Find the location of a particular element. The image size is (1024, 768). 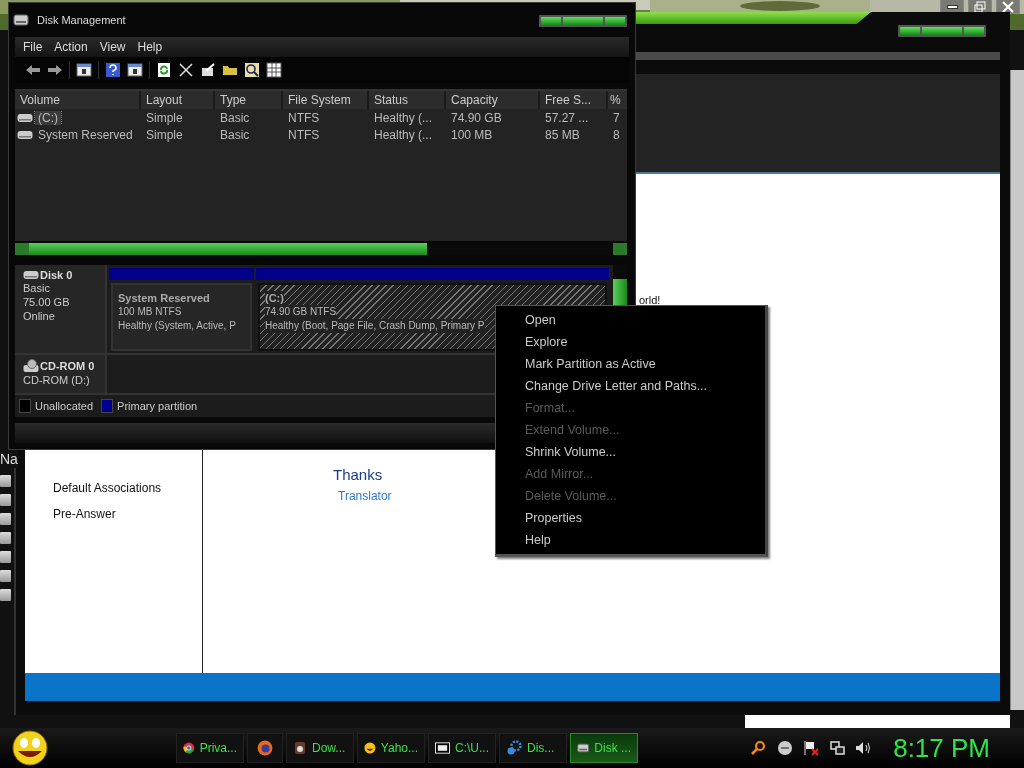

horizontal-scrollbar is located at coordinates (321, 249).